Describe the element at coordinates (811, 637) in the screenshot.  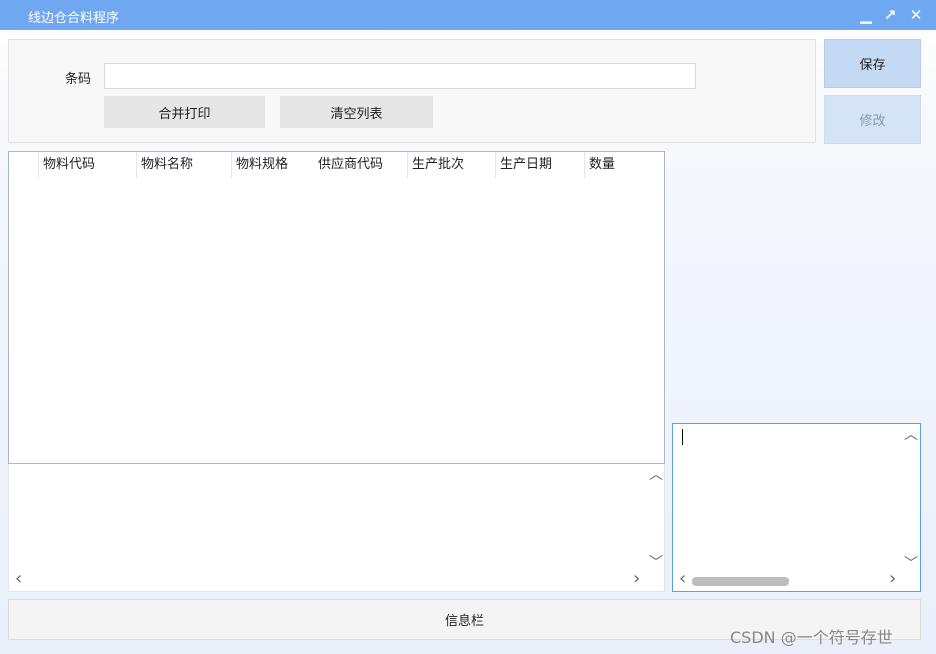
I see `watermark: CSDN @一个符号存世` at that location.